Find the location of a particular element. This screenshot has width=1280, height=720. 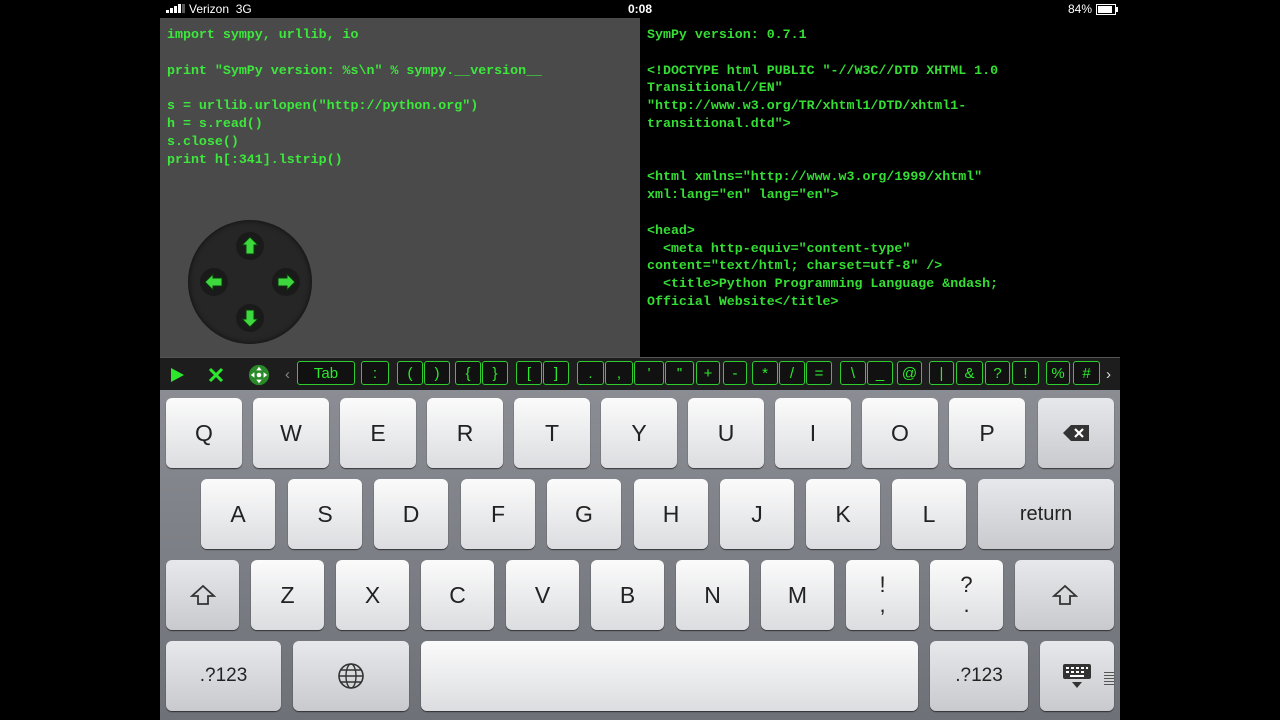

battery-indicator: 84% is located at coordinates (1092, 9).